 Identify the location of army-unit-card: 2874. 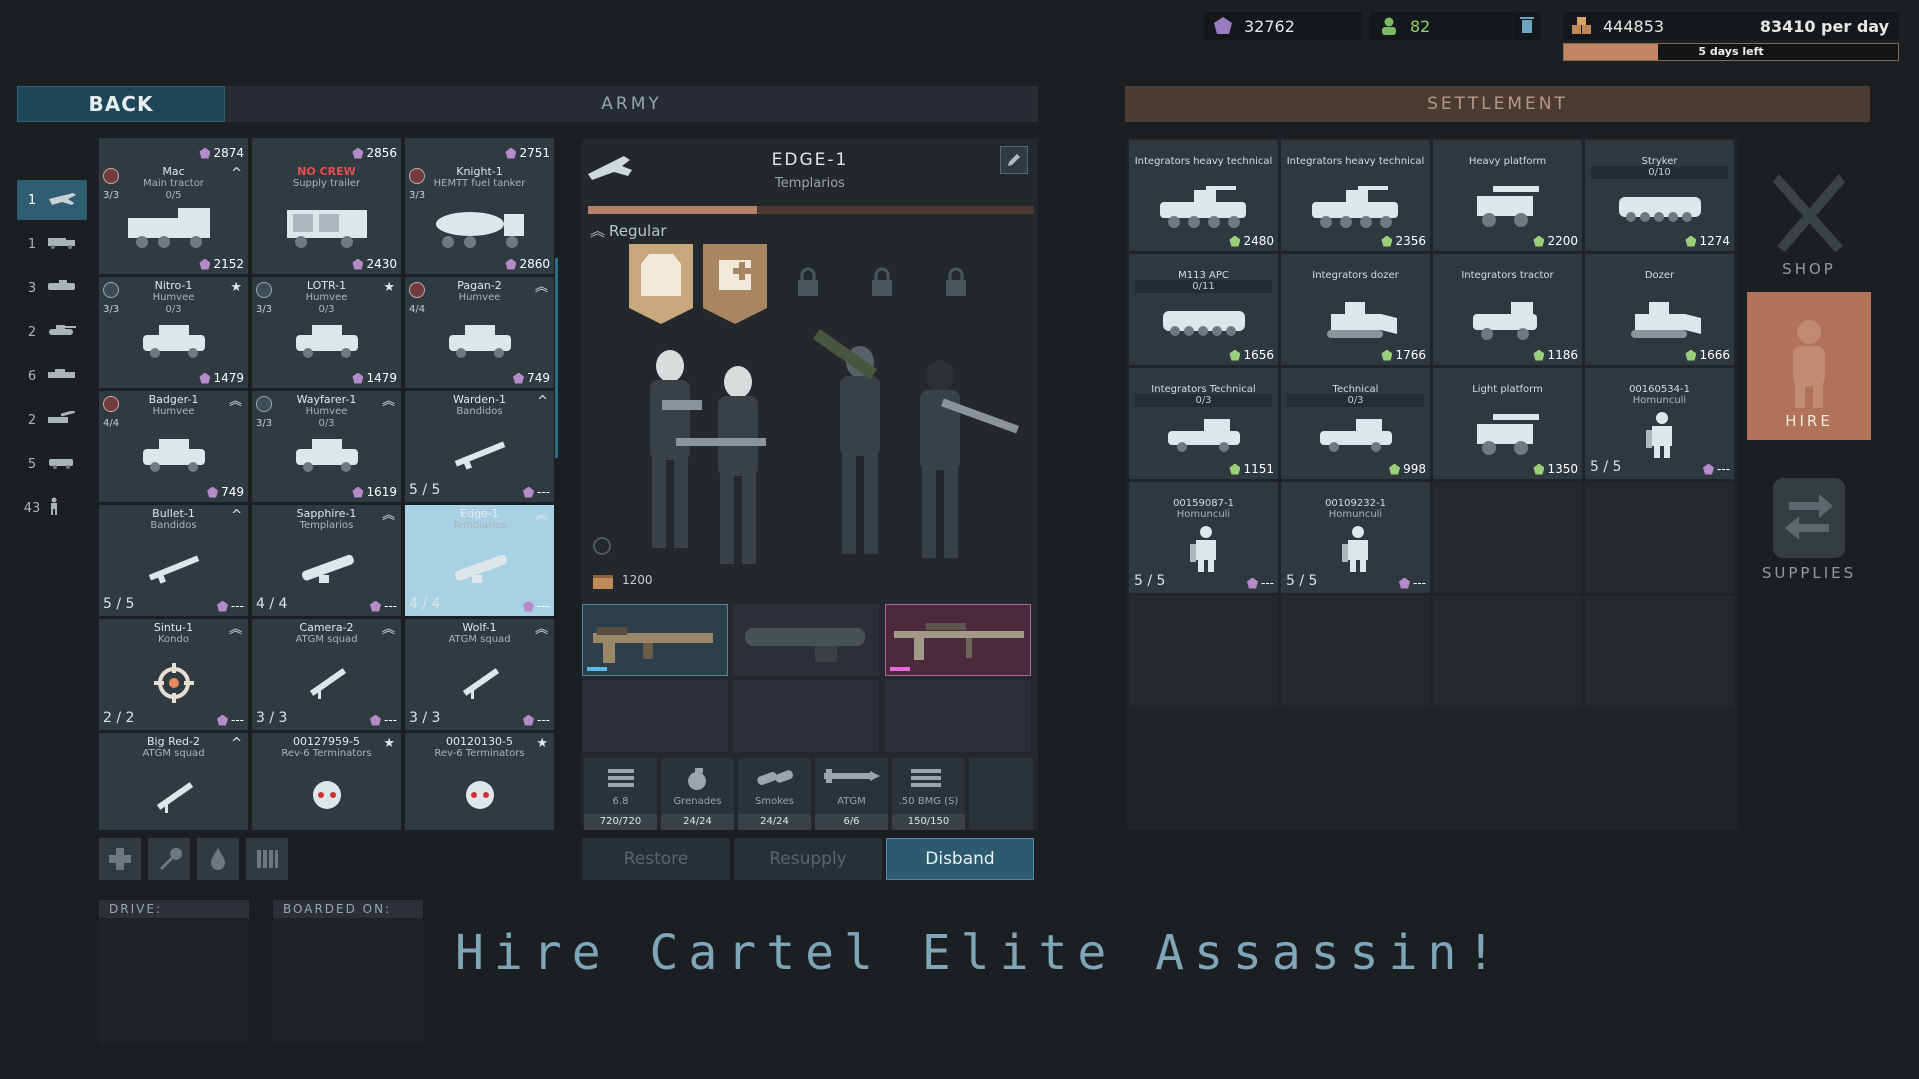
(173, 150).